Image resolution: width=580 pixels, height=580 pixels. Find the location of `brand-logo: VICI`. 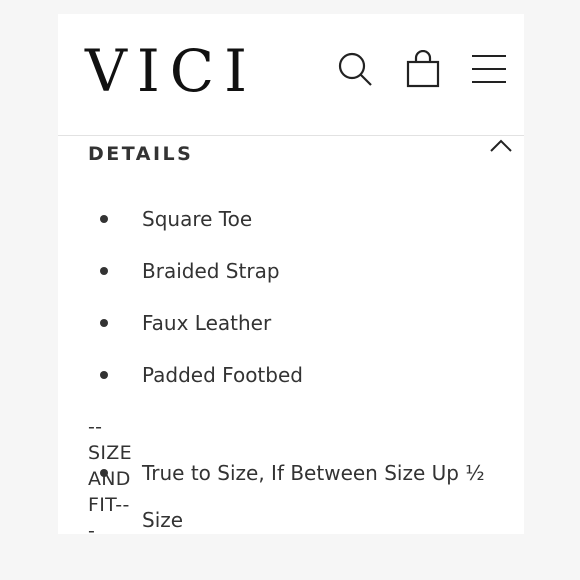

brand-logo: VICI is located at coordinates (171, 71).